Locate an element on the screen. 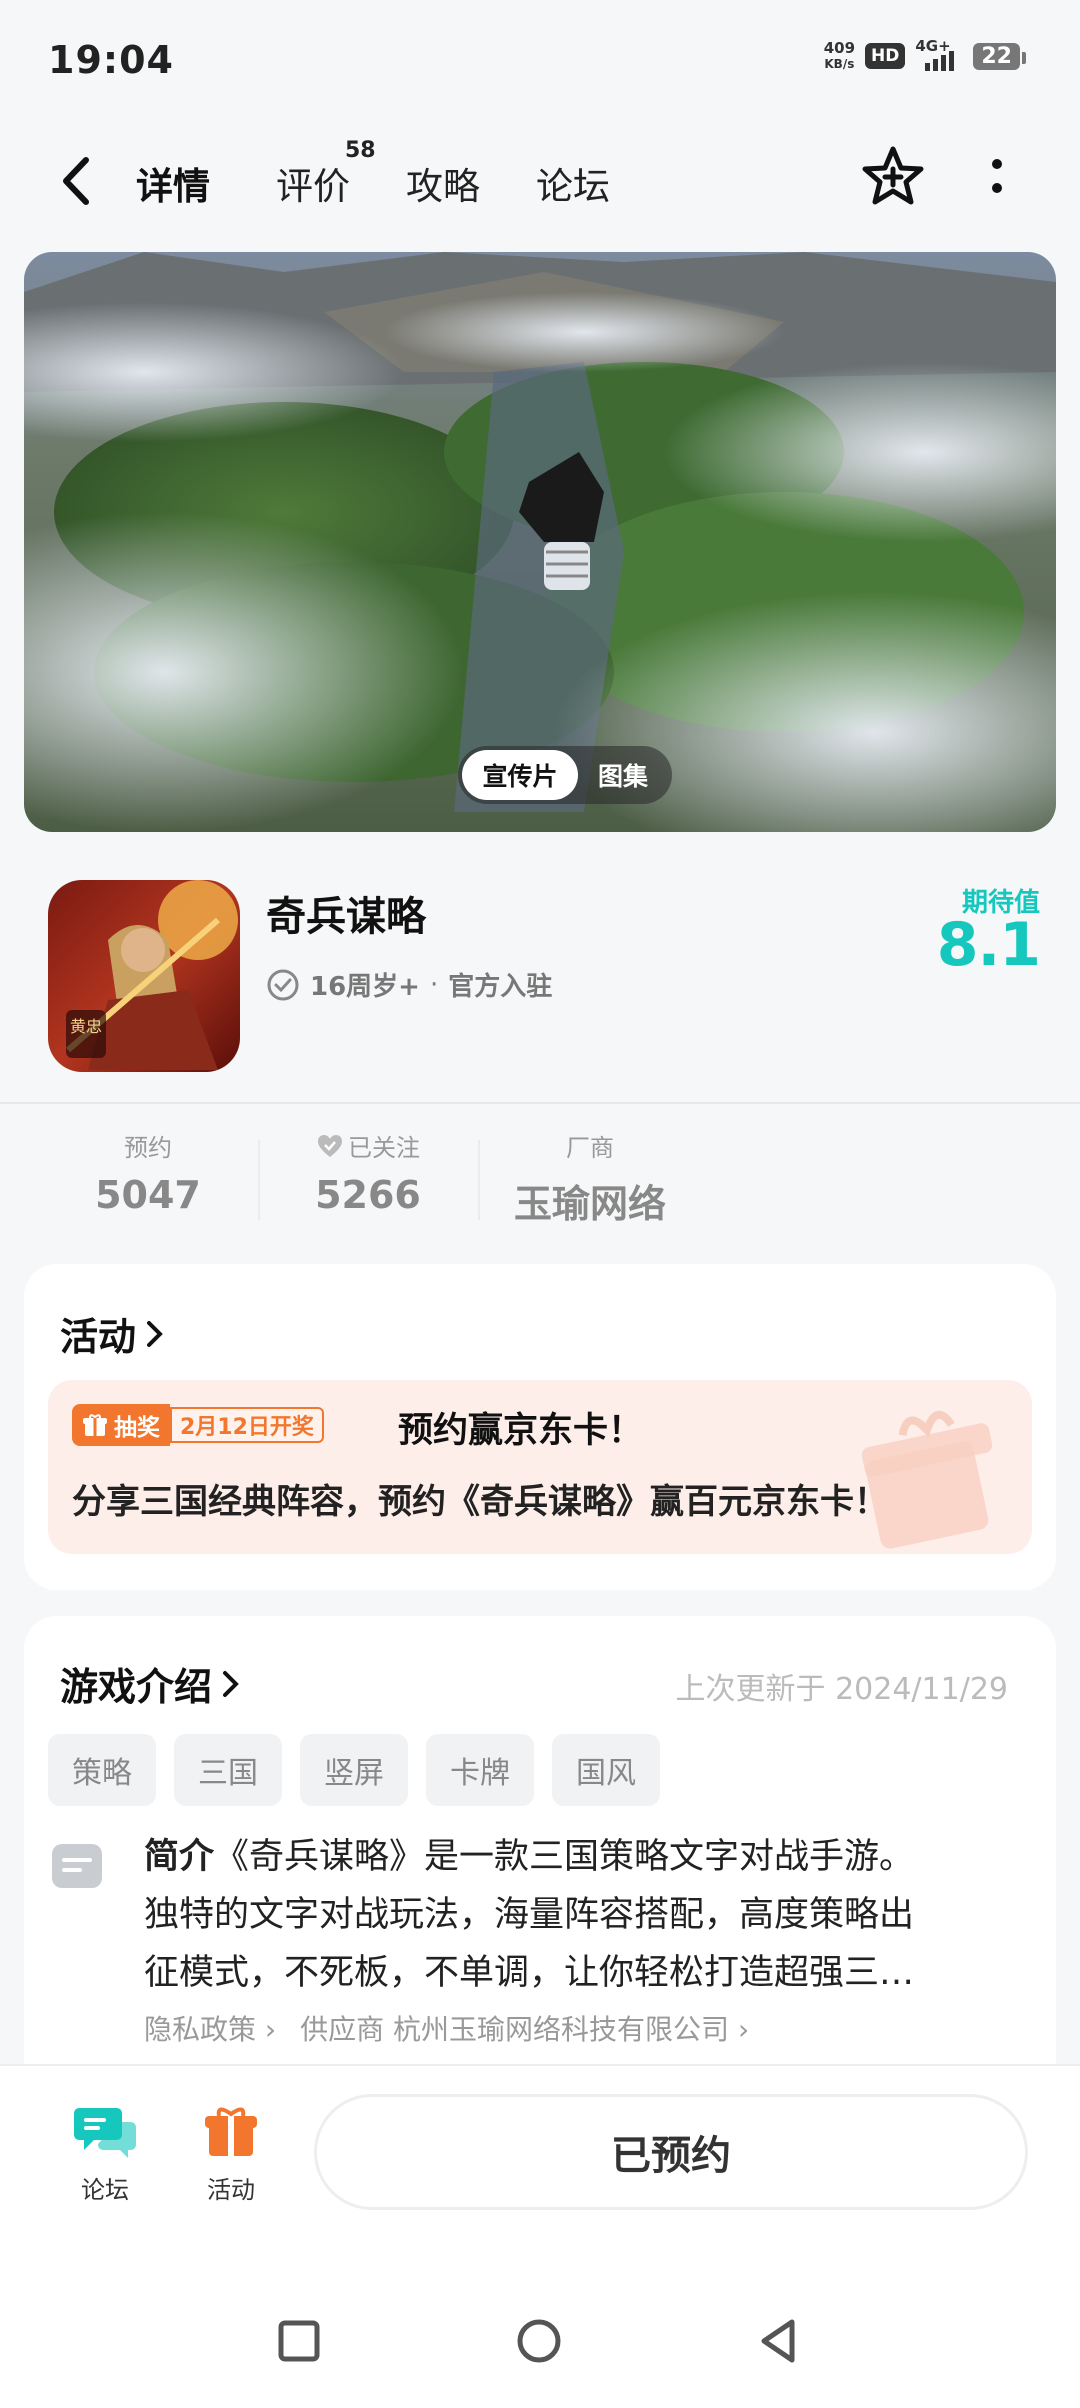 The width and height of the screenshot is (1080, 2408). stat-value: 5047 is located at coordinates (148, 1195).